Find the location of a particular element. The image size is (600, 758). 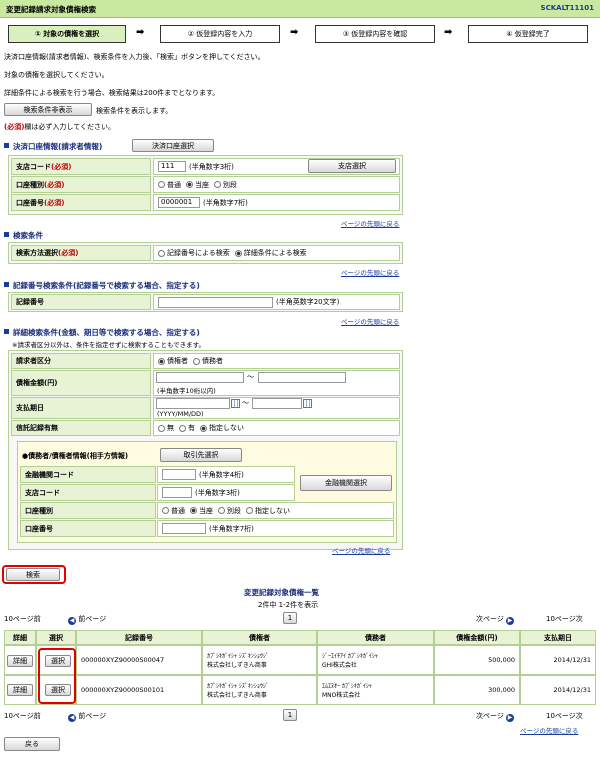

section-record-heading: 記録番号検索条件(記録番号で検索する場合、指定する) is located at coordinates (102, 285).